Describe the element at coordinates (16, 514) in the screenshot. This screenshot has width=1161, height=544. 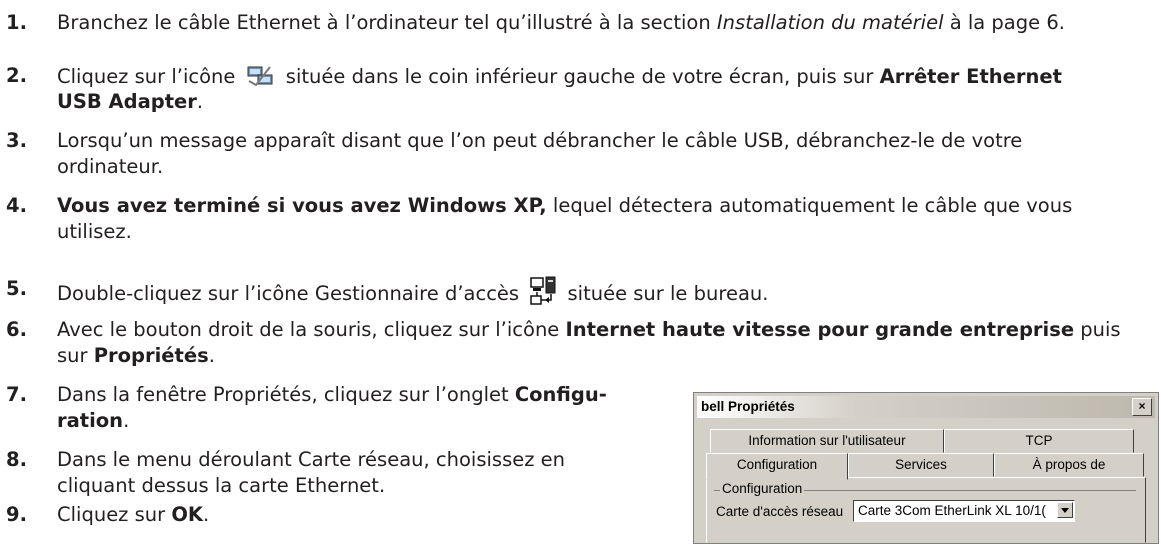
I see `step-number: 9.` at that location.